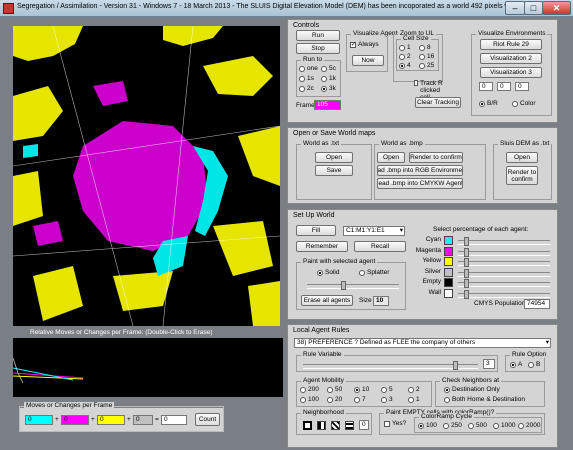 The height and width of the screenshot is (450, 573). I want to click on mobility-10: 10, so click(361, 389).